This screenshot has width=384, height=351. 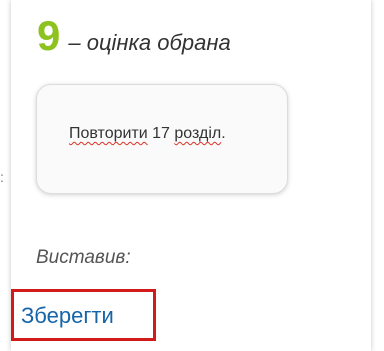 I want to click on grade-heading: 9 – оцінка обрана, so click(x=134, y=36).